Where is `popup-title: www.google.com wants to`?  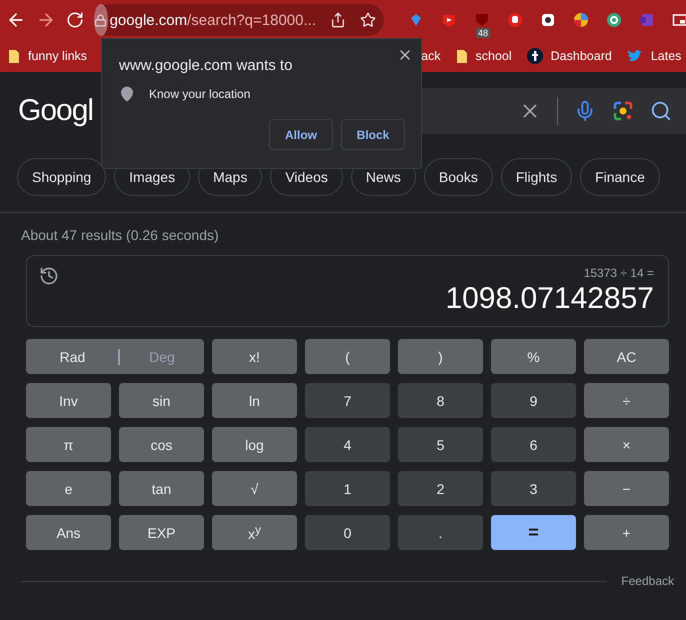
popup-title: www.google.com wants to is located at coordinates (206, 65).